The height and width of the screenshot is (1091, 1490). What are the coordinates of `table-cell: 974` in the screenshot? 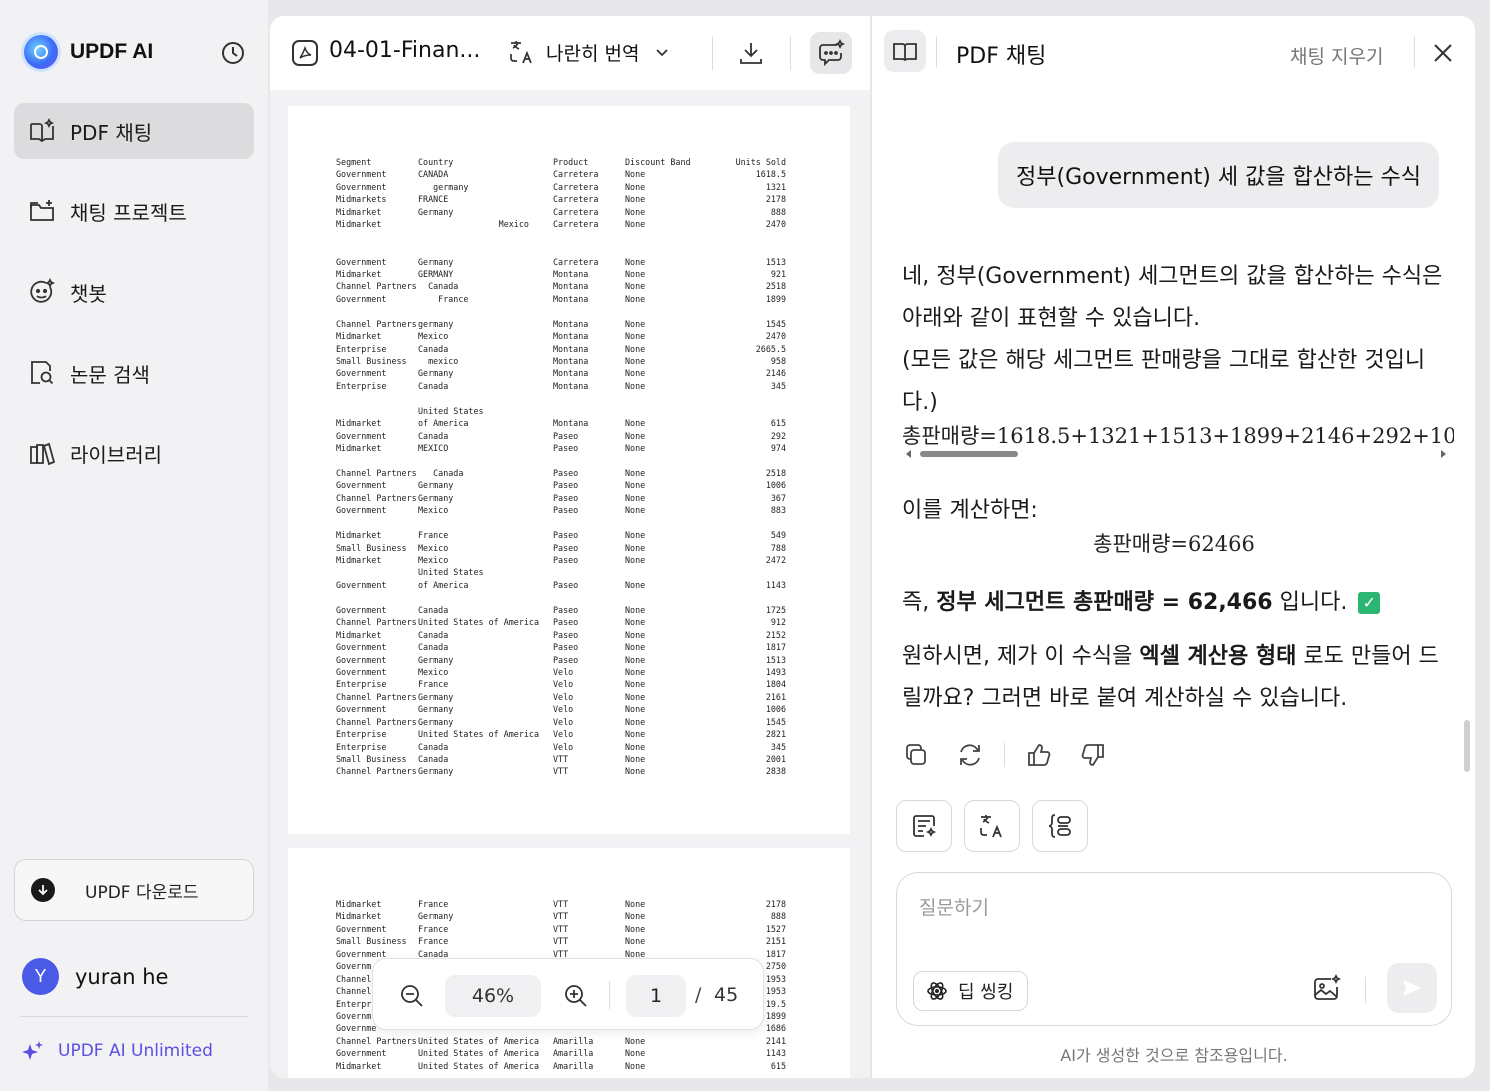 It's located at (778, 448).